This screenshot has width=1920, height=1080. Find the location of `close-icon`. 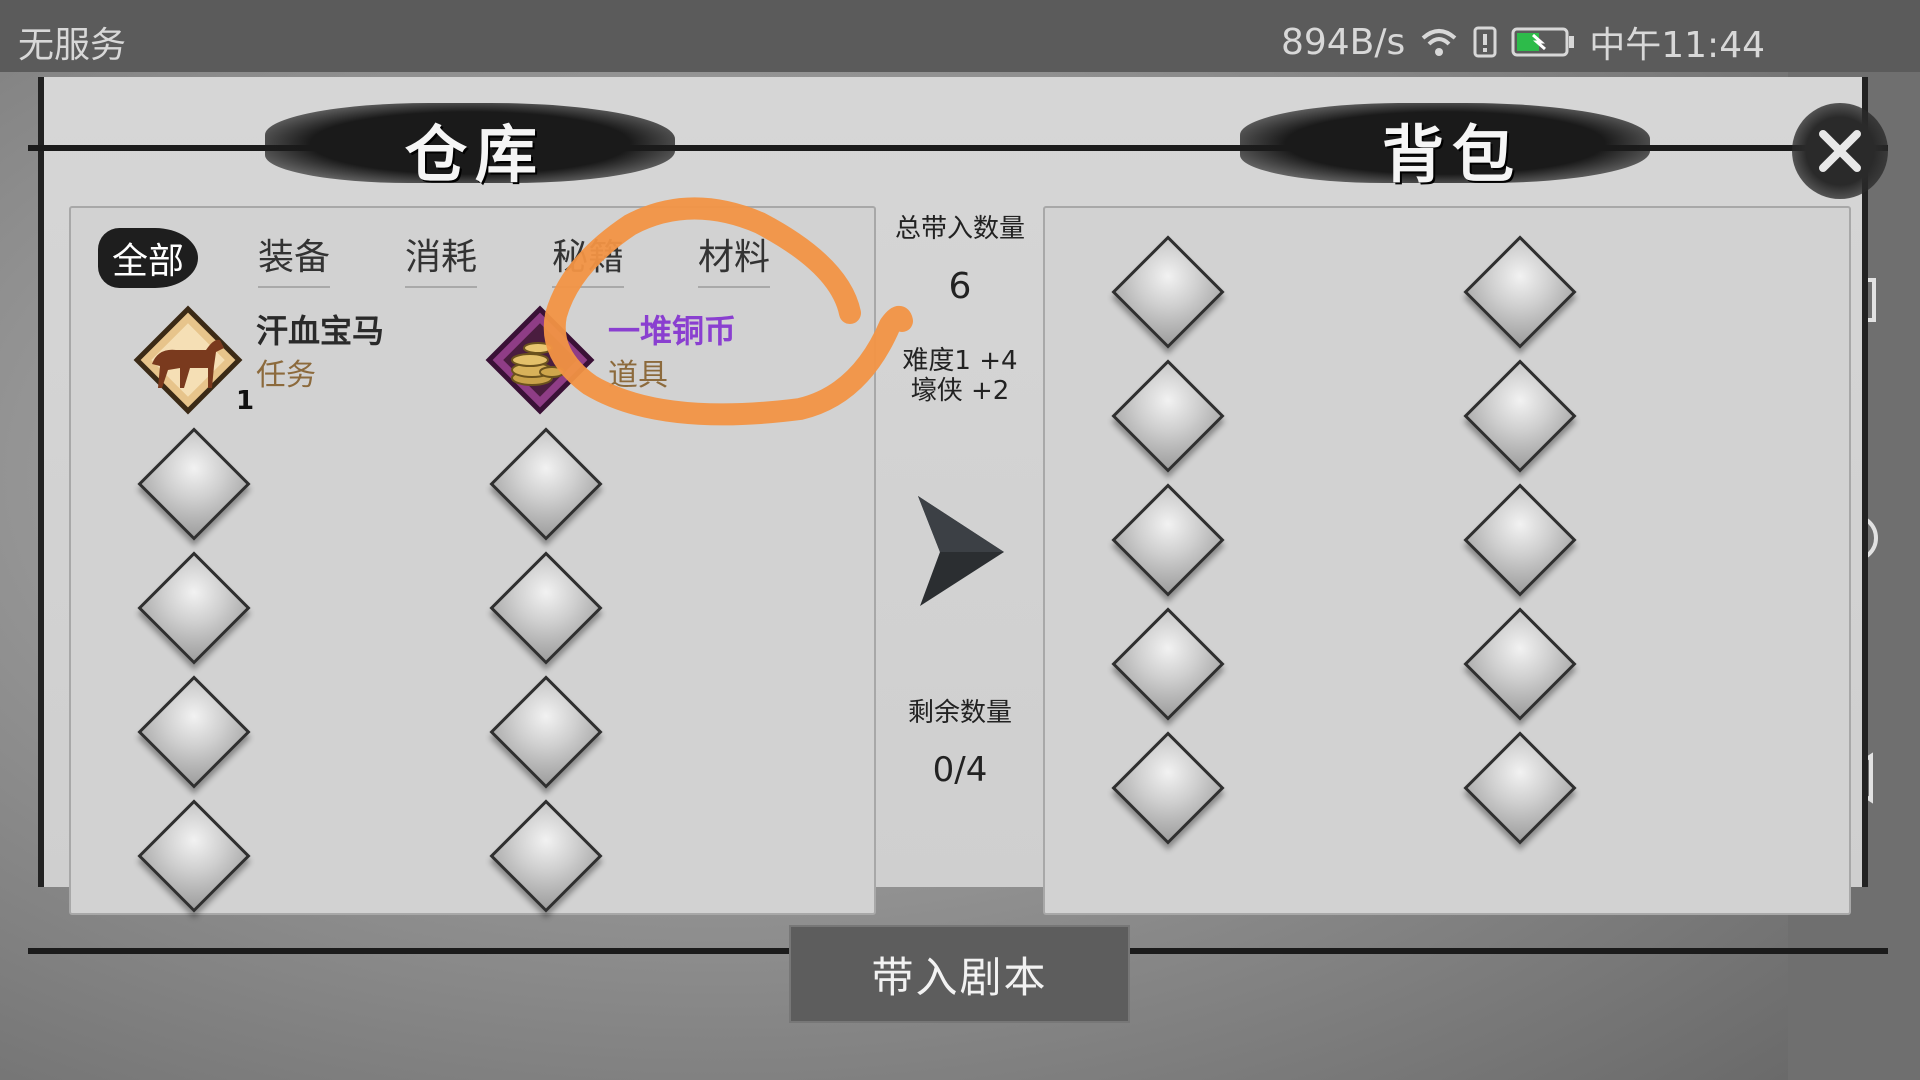

close-icon is located at coordinates (1840, 151).